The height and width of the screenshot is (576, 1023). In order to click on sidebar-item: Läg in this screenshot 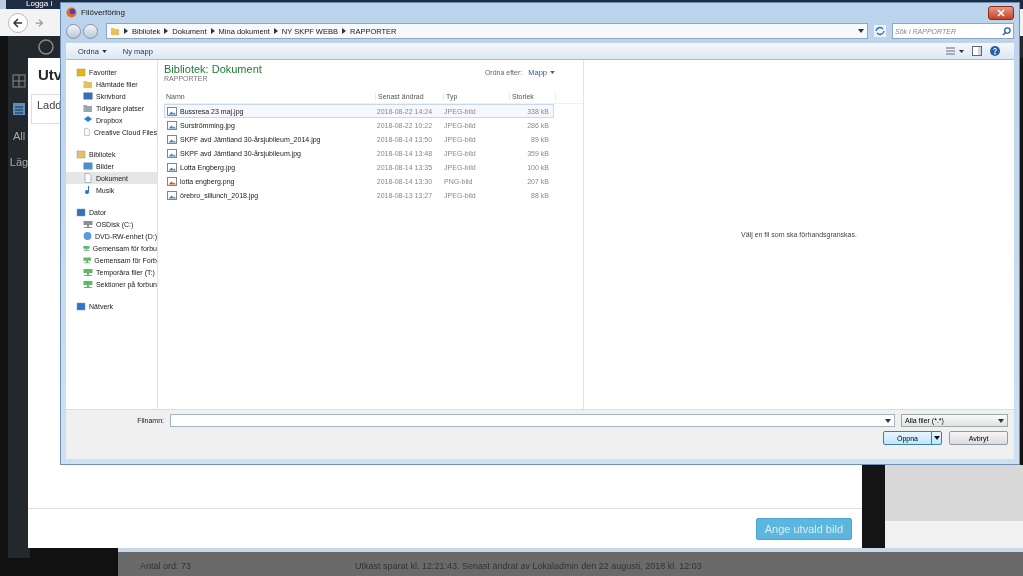, I will do `click(19, 162)`.